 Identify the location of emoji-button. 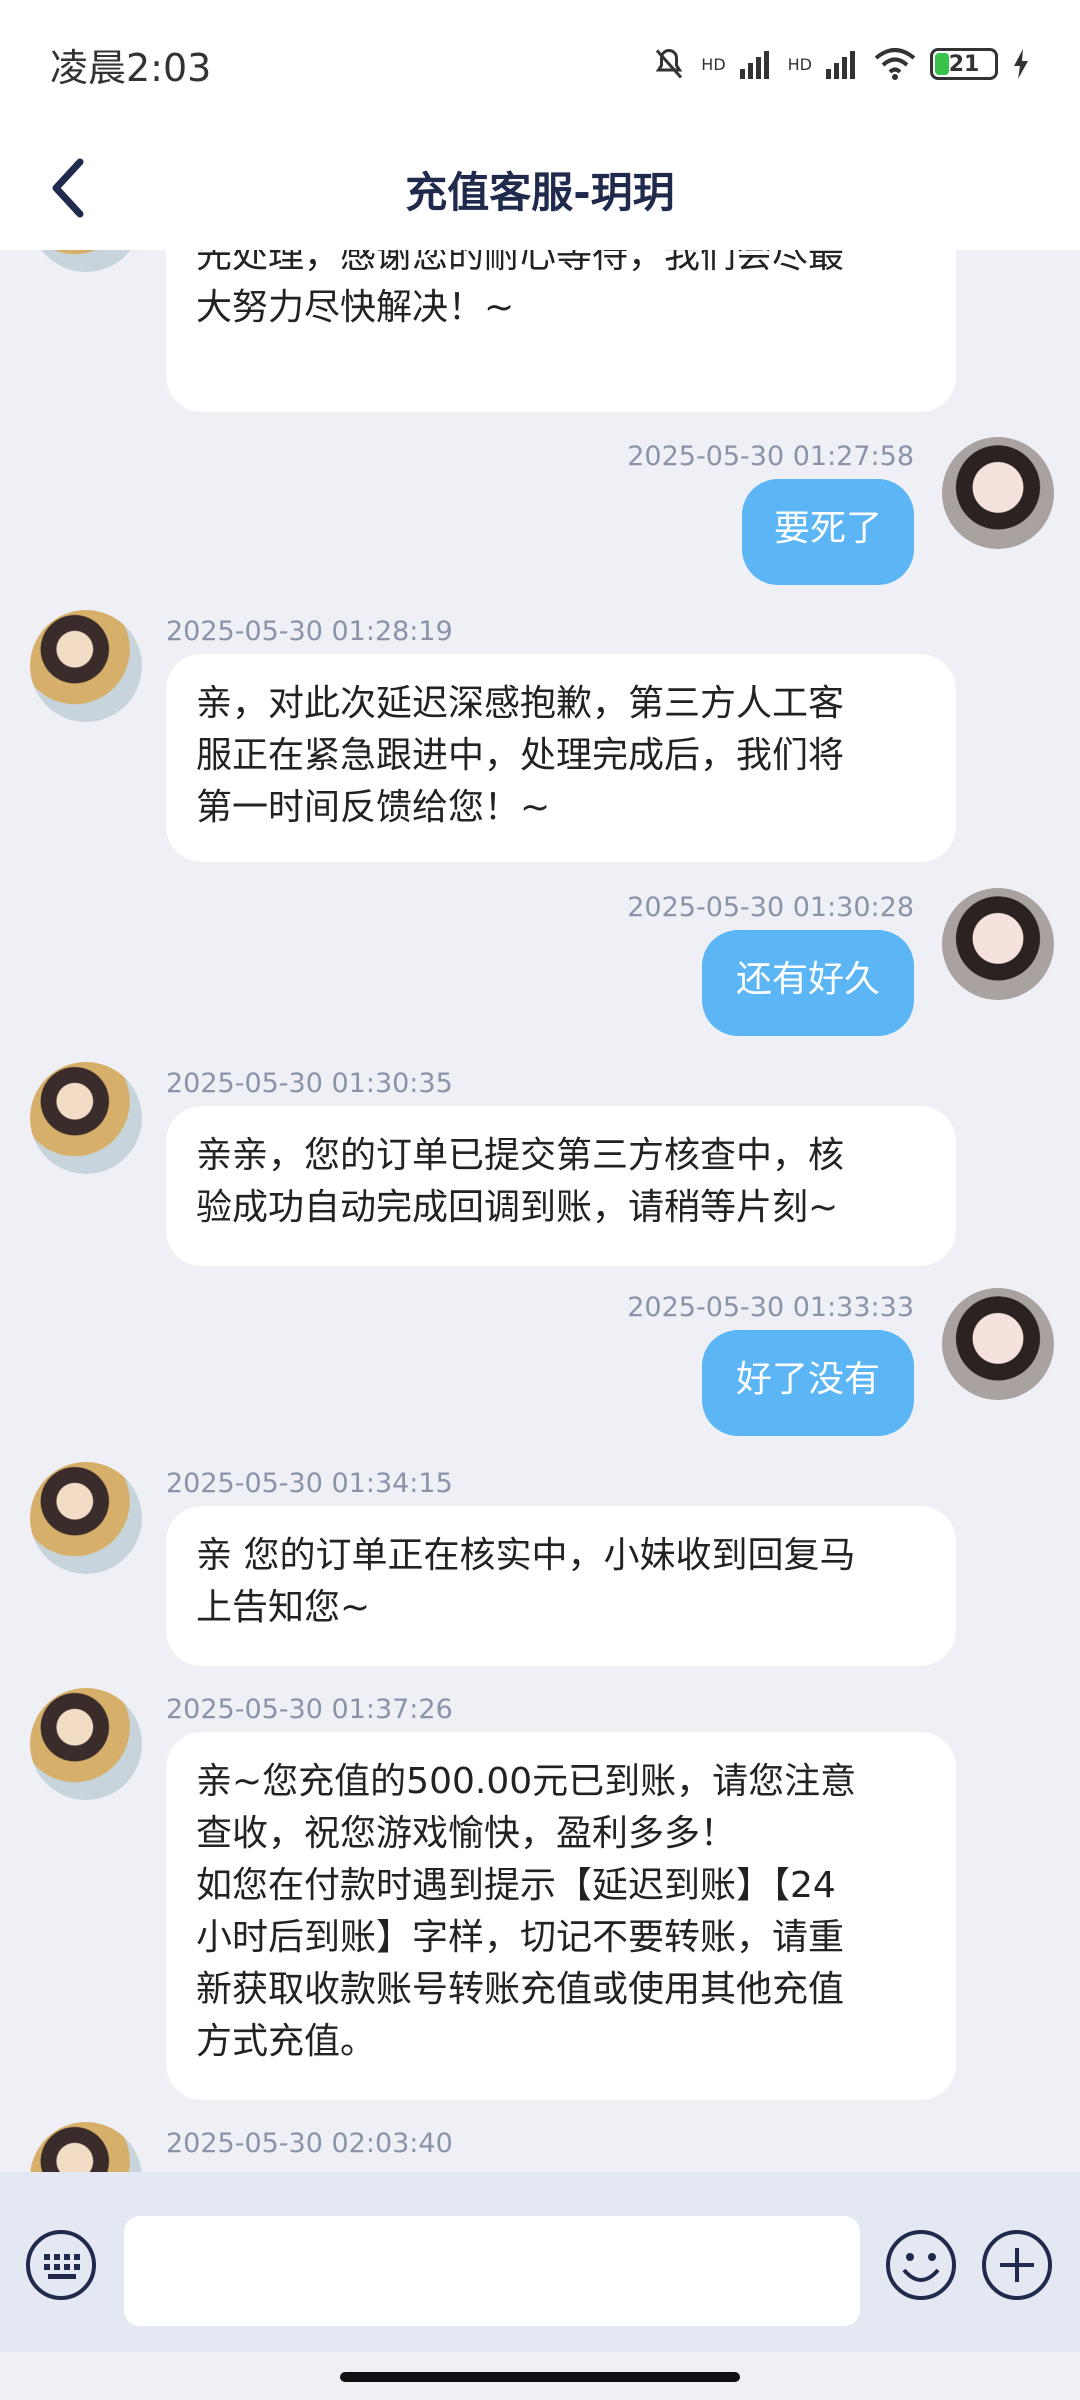
(921, 2265).